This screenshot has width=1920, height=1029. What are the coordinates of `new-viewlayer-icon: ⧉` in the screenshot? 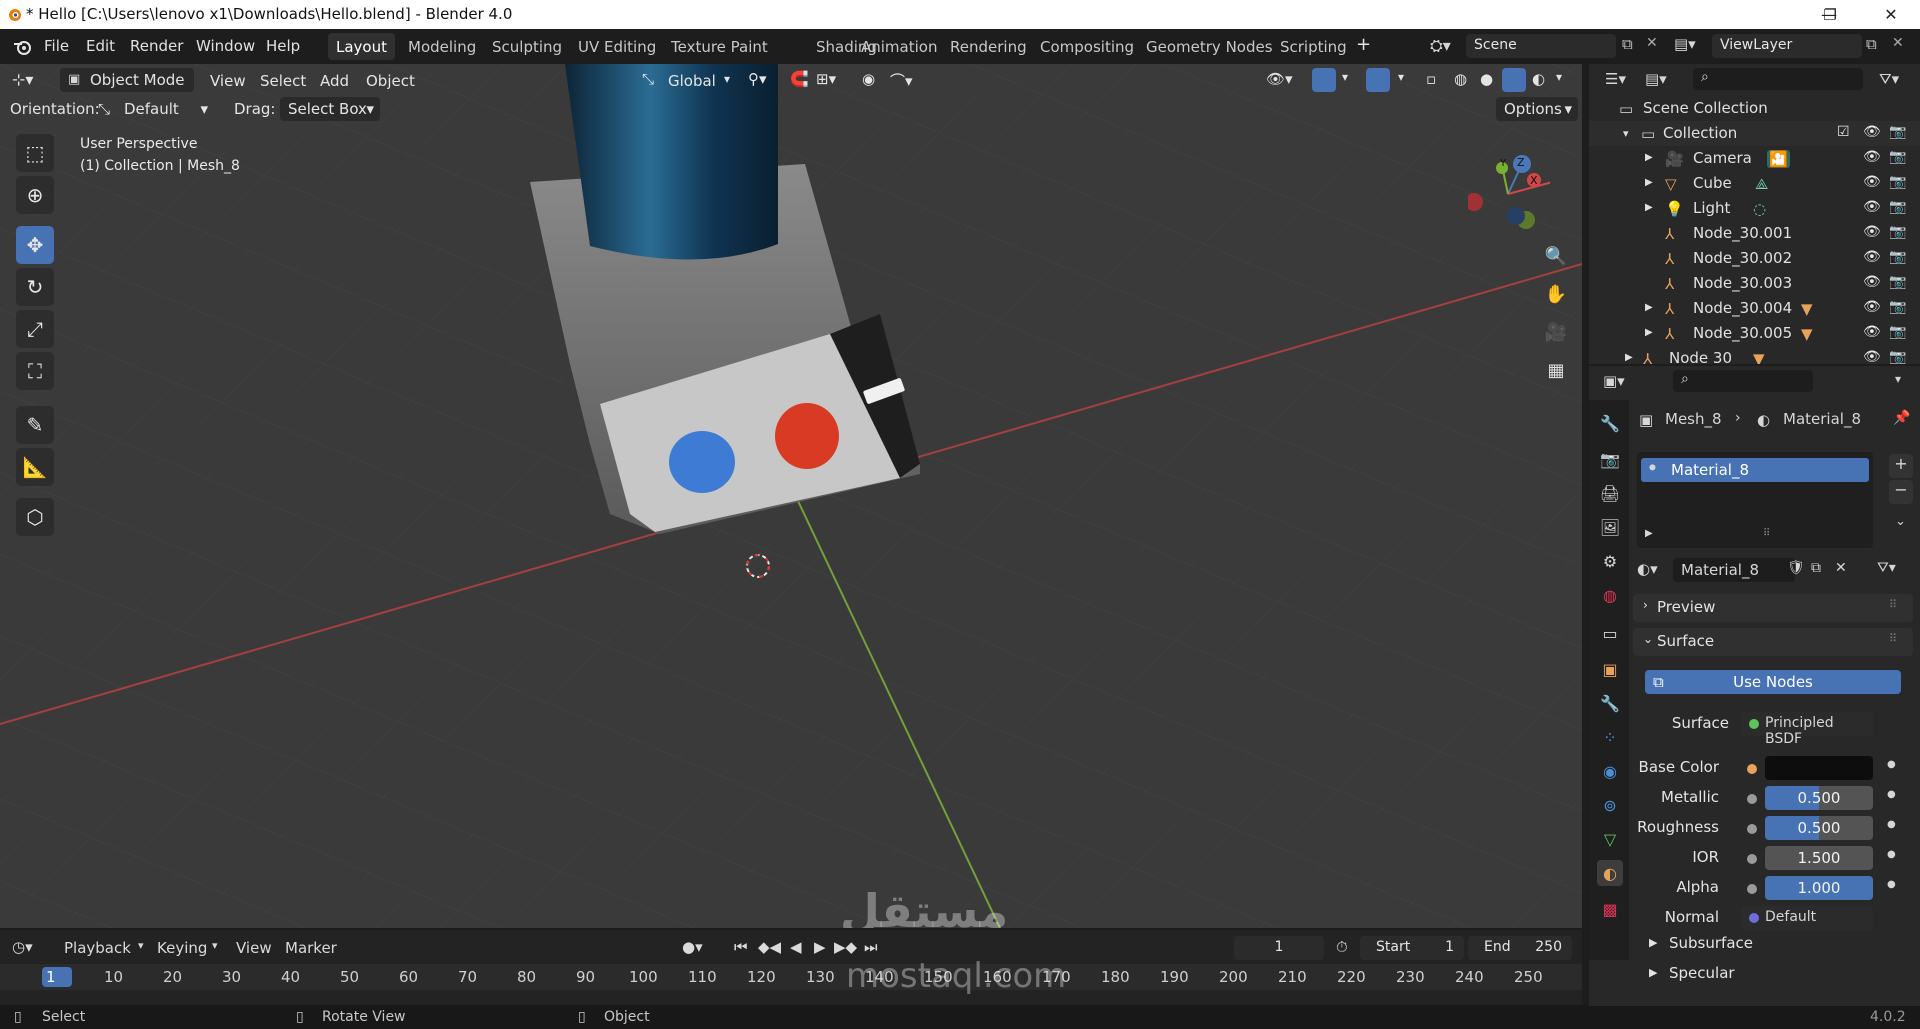 It's located at (1871, 44).